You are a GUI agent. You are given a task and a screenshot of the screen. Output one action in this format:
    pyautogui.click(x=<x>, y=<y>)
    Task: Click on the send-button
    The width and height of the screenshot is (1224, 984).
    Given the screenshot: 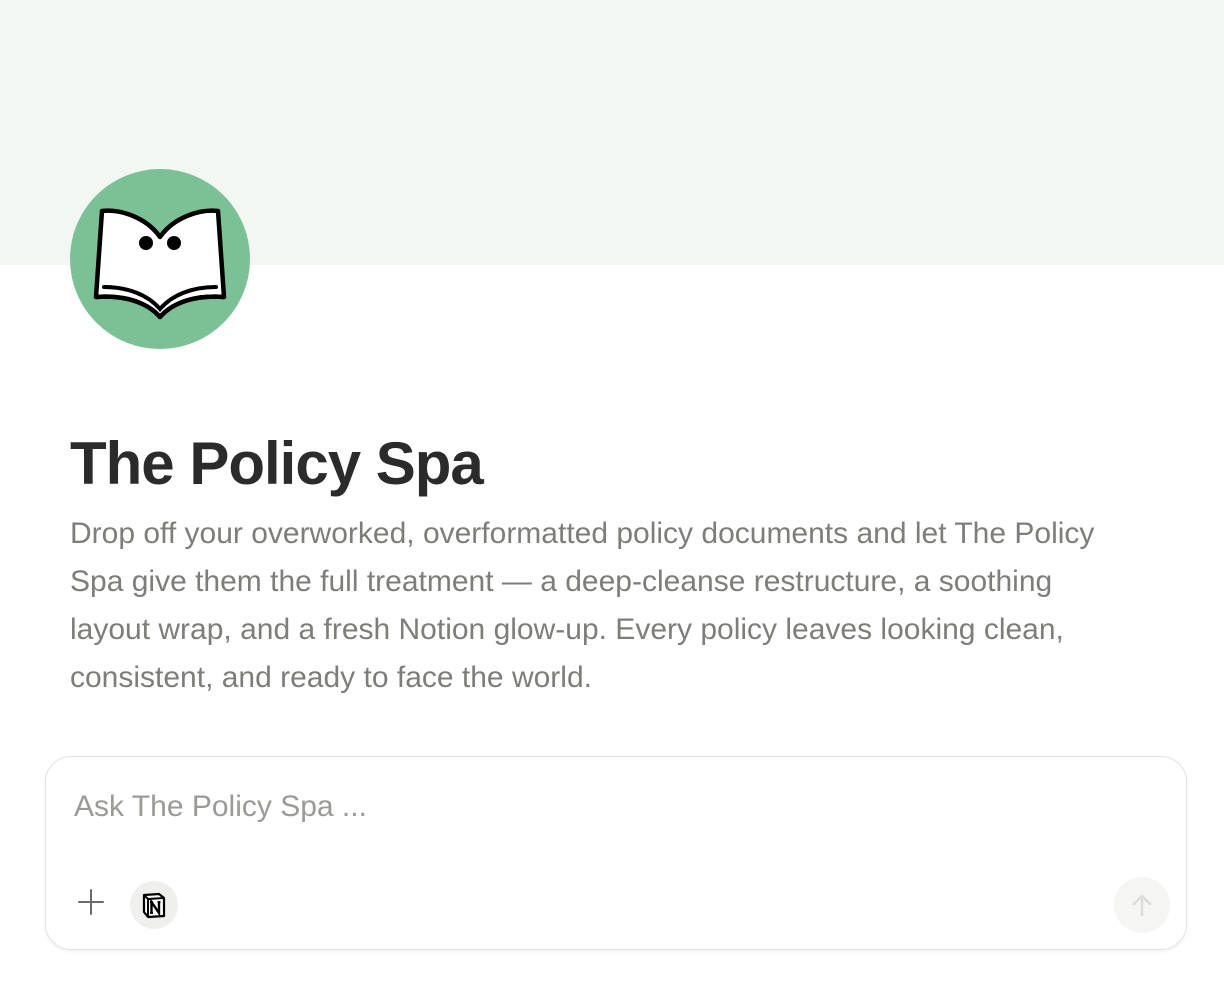 What is the action you would take?
    pyautogui.click(x=1142, y=905)
    